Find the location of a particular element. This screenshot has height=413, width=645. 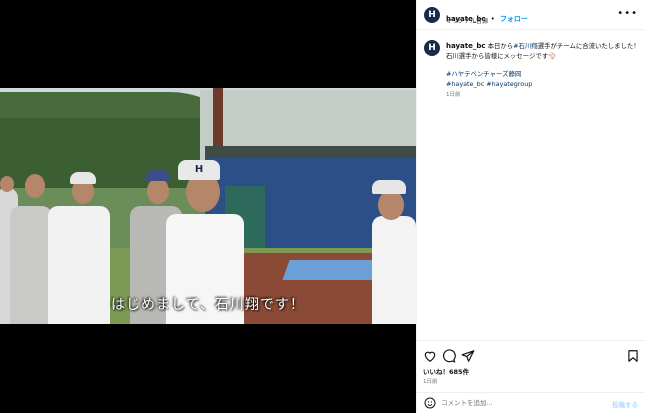

cap-h-logo: H is located at coordinates (199, 170).